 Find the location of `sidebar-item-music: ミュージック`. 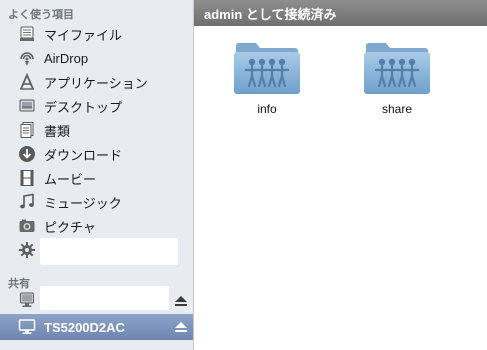

sidebar-item-music: ミュージック is located at coordinates (96, 202).